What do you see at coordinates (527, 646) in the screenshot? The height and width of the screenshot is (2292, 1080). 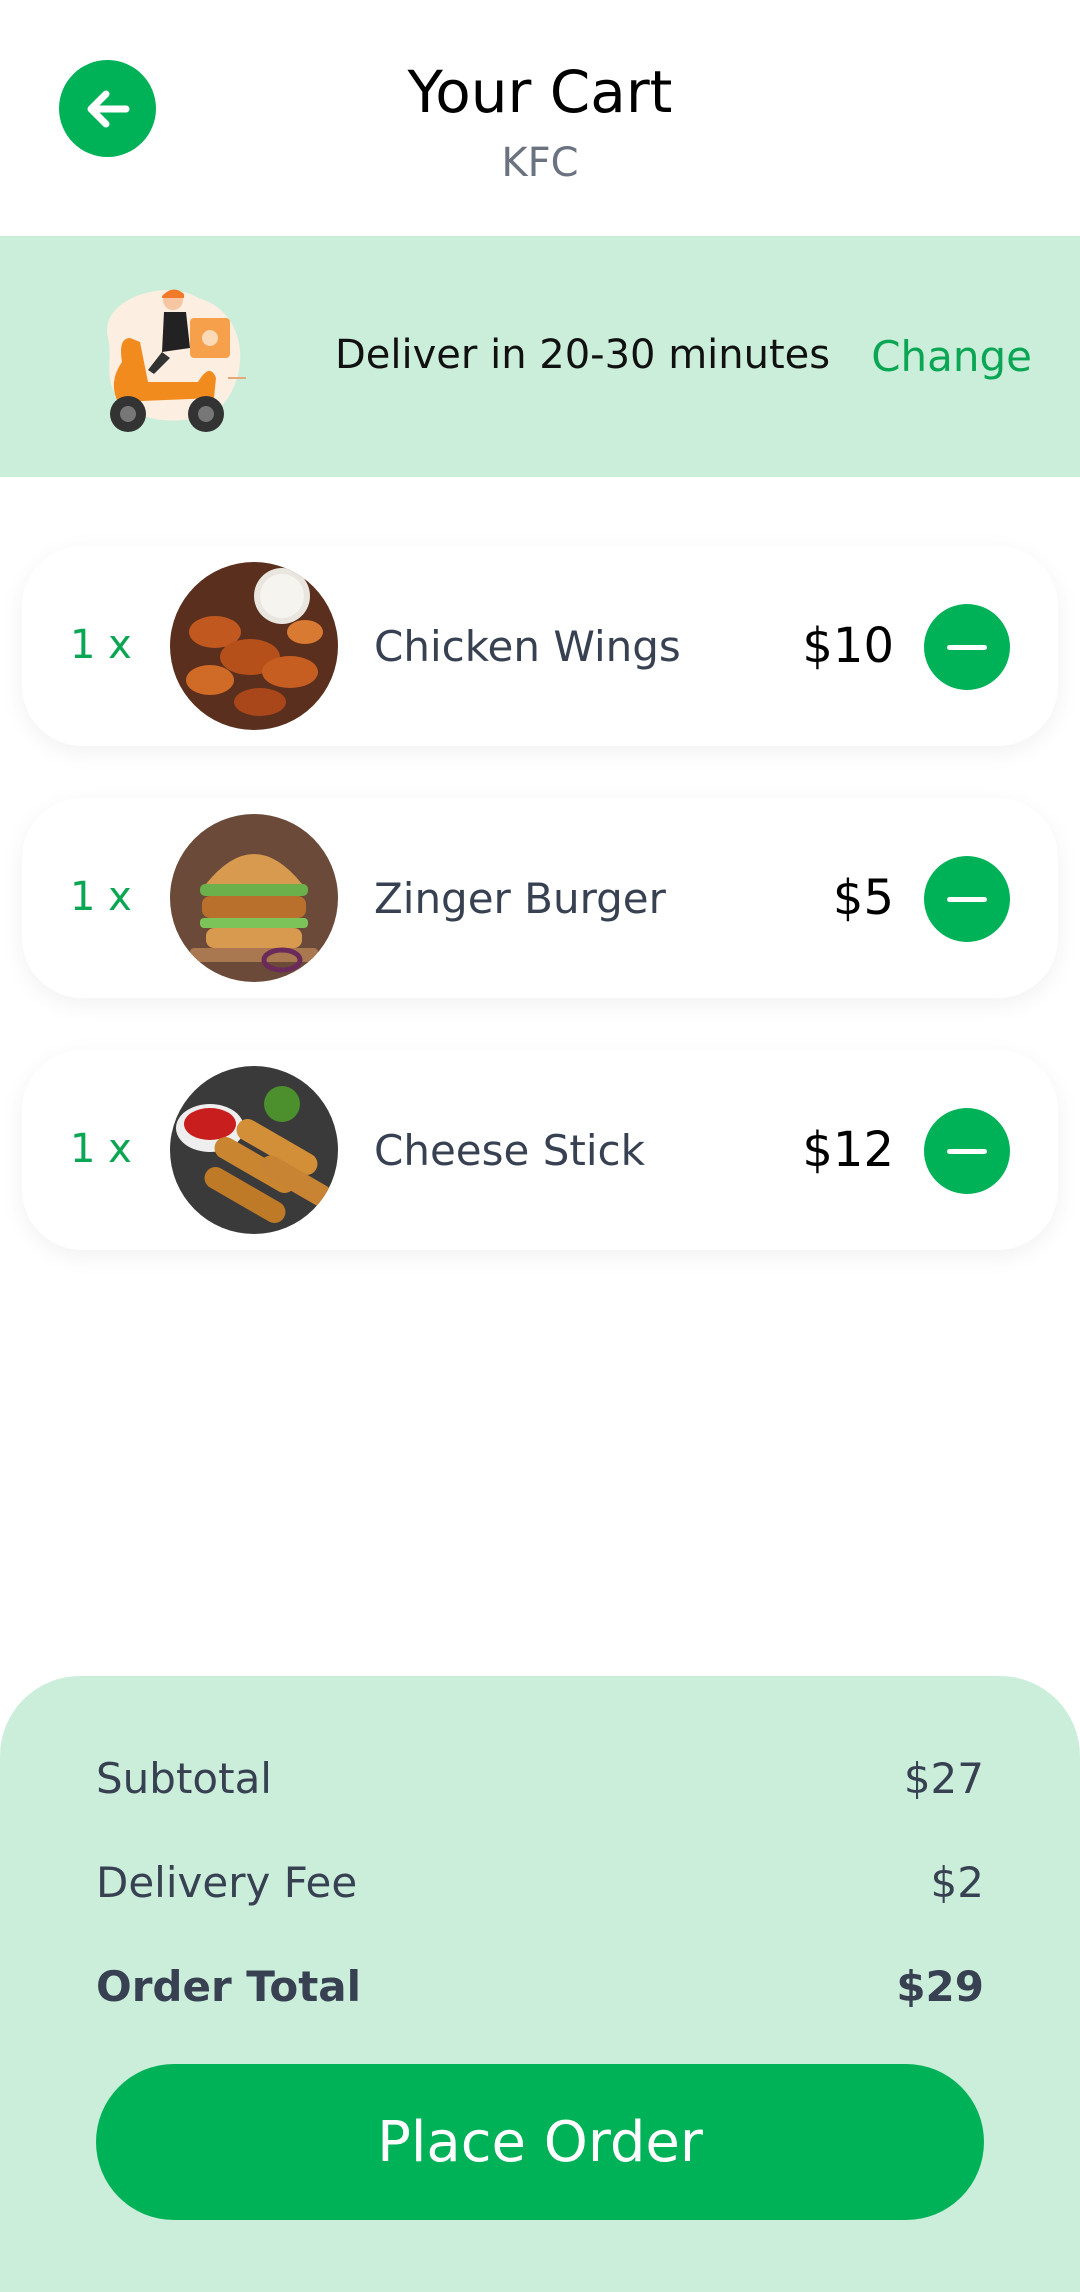 I see `item-name: Chicken Wings` at bounding box center [527, 646].